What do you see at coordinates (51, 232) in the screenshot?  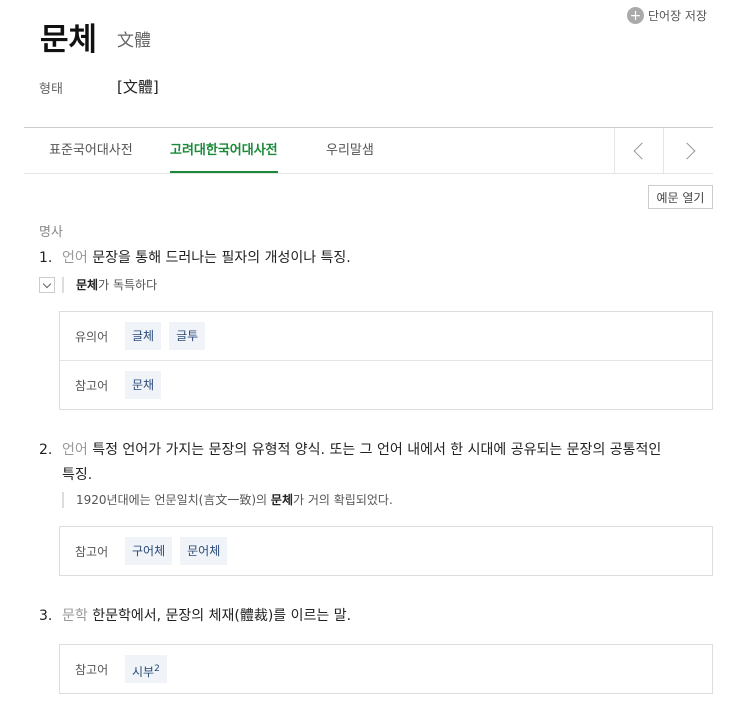 I see `part-of-speech: 명사` at bounding box center [51, 232].